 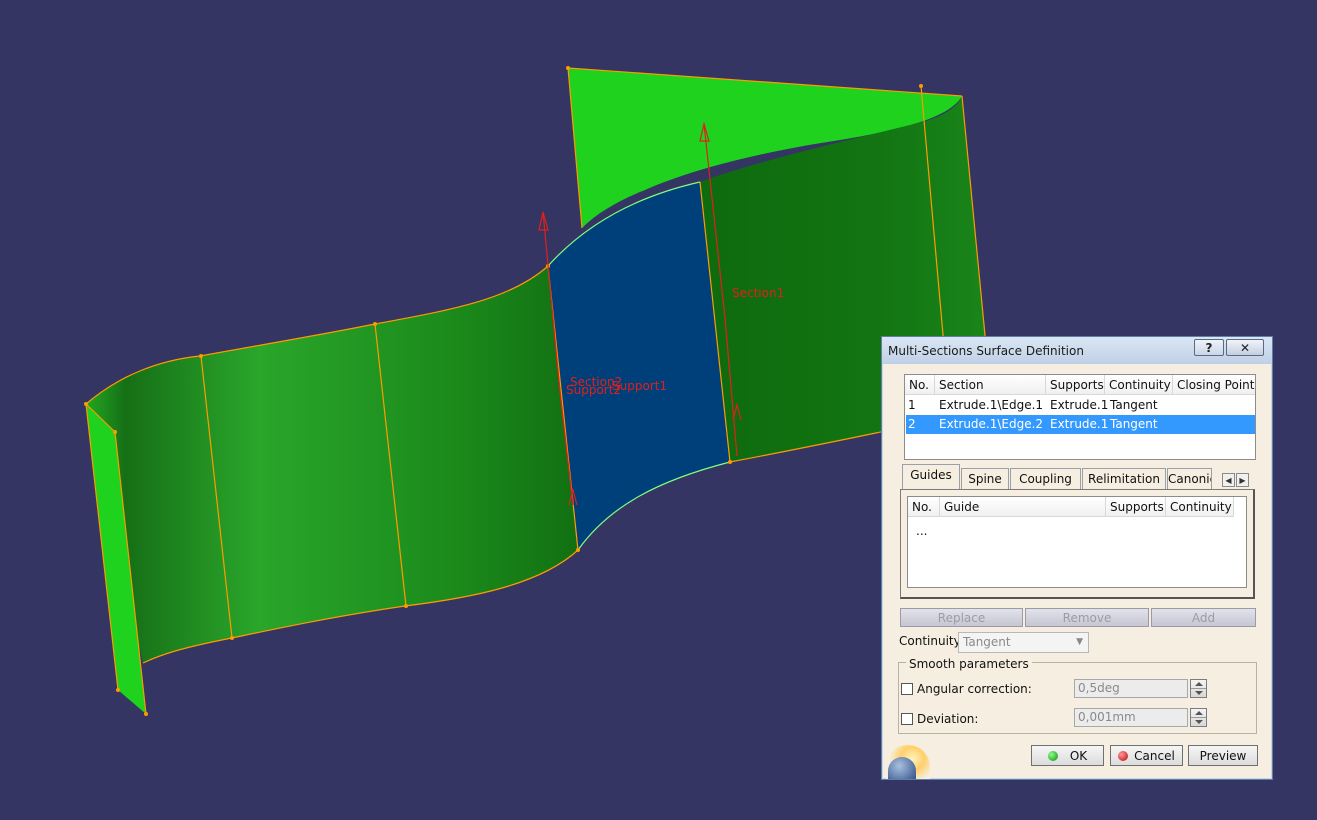 What do you see at coordinates (969, 664) in the screenshot?
I see `smooth-parameters-title: Smooth parameters` at bounding box center [969, 664].